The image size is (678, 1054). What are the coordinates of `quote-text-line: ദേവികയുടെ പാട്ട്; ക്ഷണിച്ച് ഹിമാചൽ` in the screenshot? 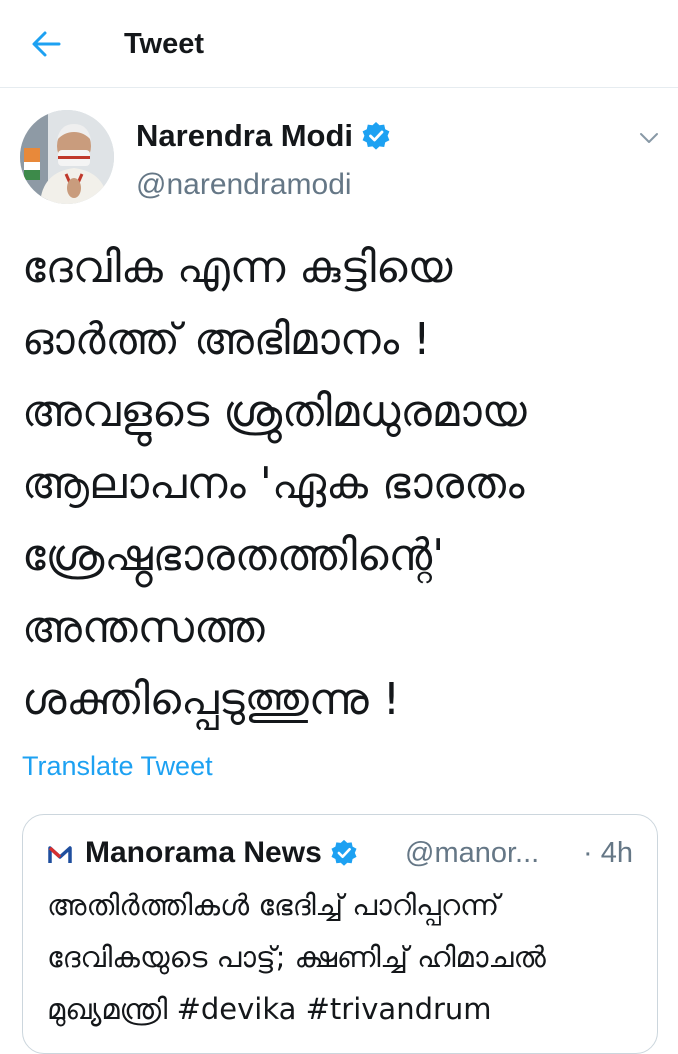 It's located at (296, 957).